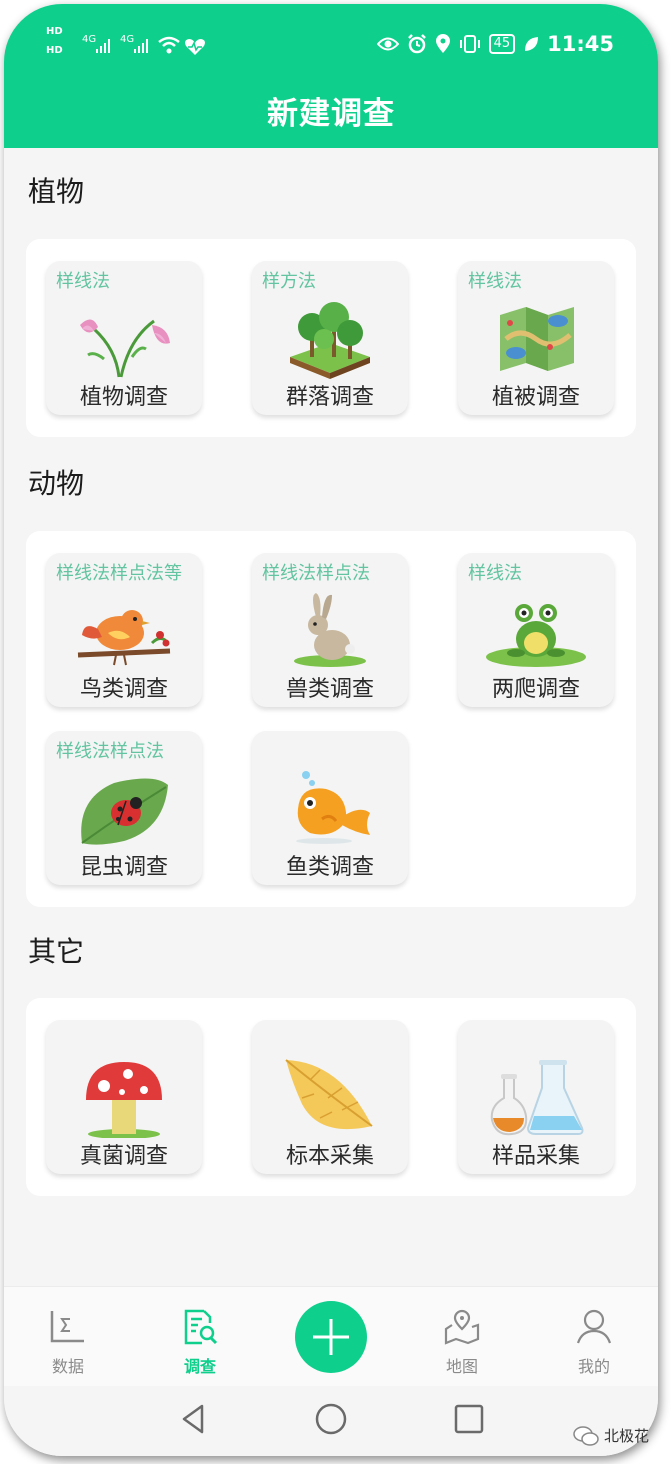 Image resolution: width=671 pixels, height=1464 pixels. What do you see at coordinates (331, 114) in the screenshot?
I see `page-title: 新建调查` at bounding box center [331, 114].